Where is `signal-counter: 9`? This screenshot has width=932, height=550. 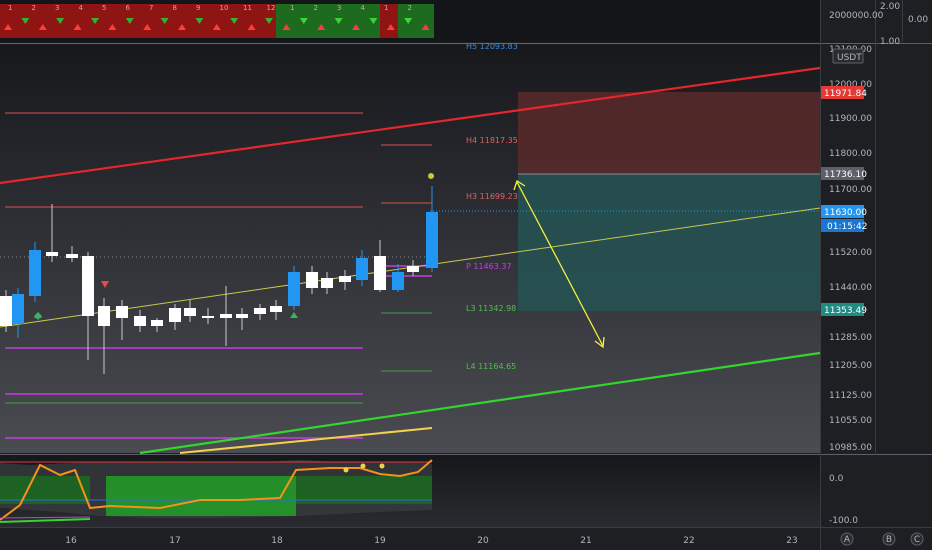 signal-counter: 9 is located at coordinates (198, 8).